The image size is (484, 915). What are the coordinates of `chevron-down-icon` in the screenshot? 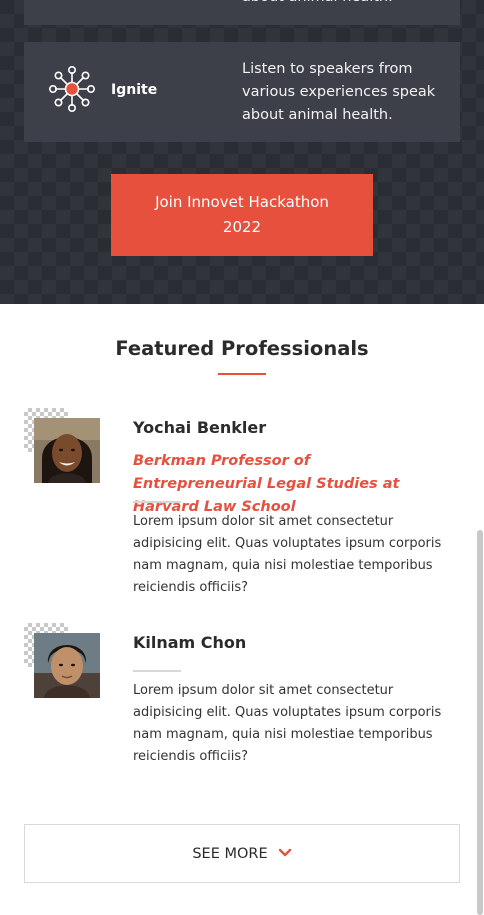 It's located at (285, 854).